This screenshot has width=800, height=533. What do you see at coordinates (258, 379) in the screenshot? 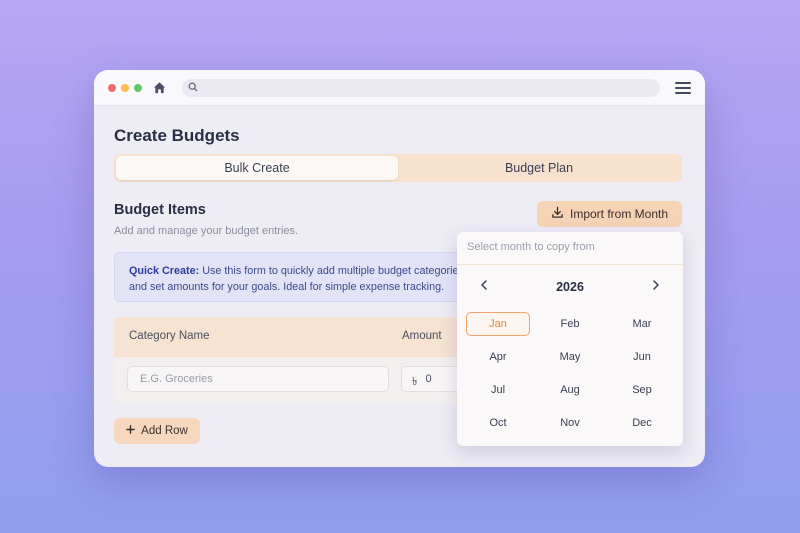
I see `category-name-input: E.G. Groceries` at bounding box center [258, 379].